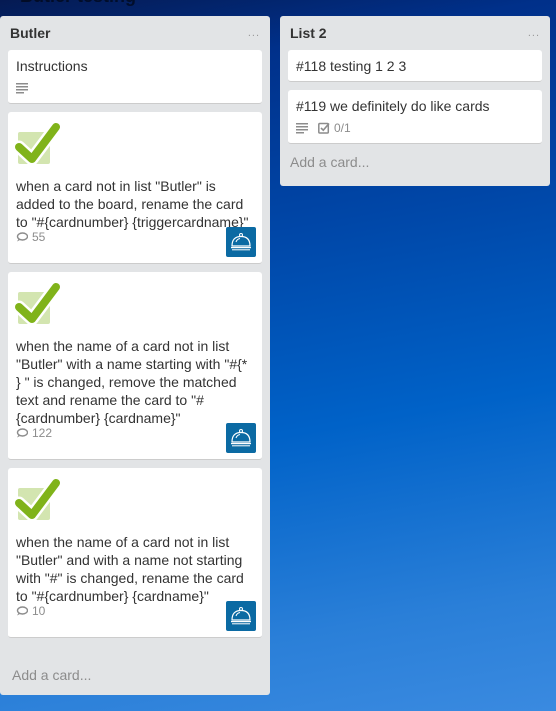 This screenshot has height=711, width=556. I want to click on card-instructions: Instructions, so click(135, 77).